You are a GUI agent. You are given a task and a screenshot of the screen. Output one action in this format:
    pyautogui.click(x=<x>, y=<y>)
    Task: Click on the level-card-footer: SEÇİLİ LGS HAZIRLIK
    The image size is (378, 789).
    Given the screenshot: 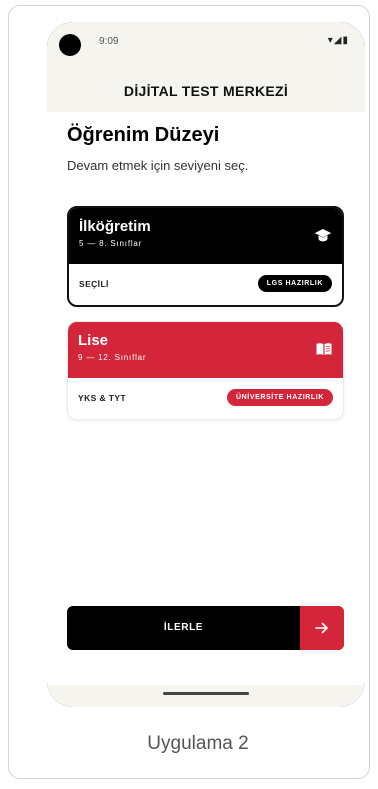 What is the action you would take?
    pyautogui.click(x=205, y=284)
    